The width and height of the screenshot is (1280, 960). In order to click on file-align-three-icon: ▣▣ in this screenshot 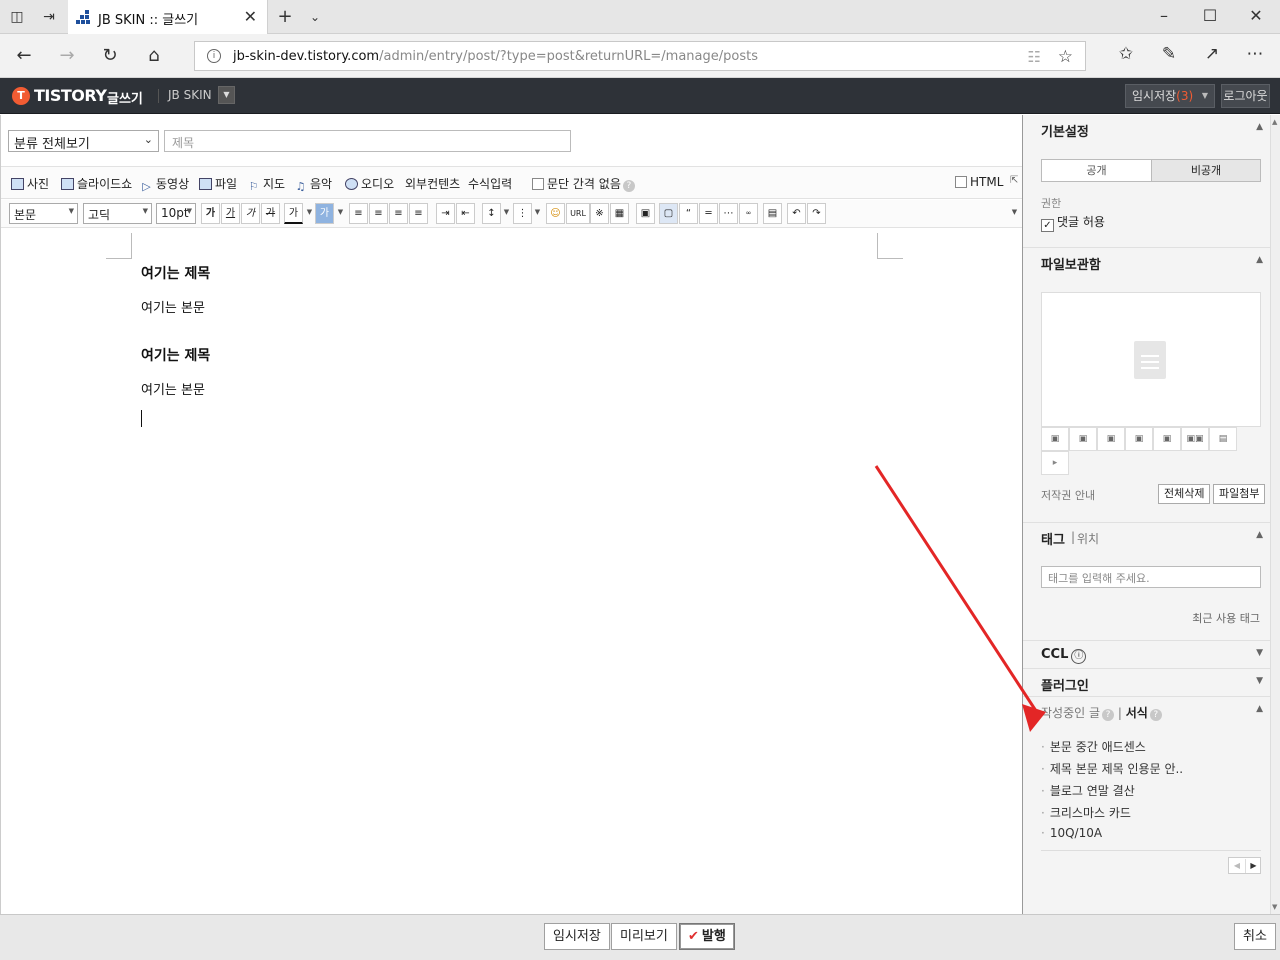, I will do `click(1195, 439)`.